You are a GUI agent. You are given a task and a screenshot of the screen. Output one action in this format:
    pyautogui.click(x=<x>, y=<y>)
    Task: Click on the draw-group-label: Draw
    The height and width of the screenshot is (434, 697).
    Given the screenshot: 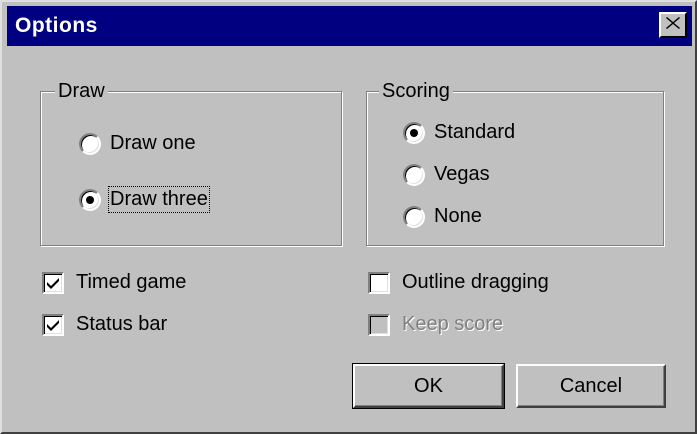 What is the action you would take?
    pyautogui.click(x=81, y=91)
    